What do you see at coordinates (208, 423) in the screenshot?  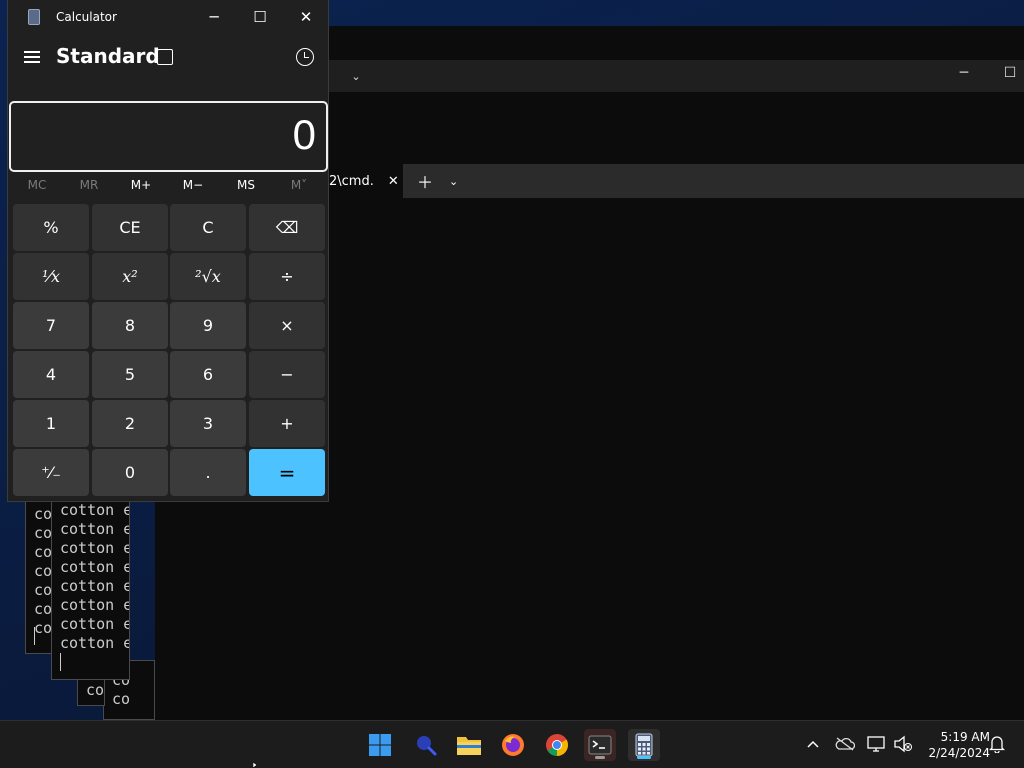 I see `digit-3-button: 3` at bounding box center [208, 423].